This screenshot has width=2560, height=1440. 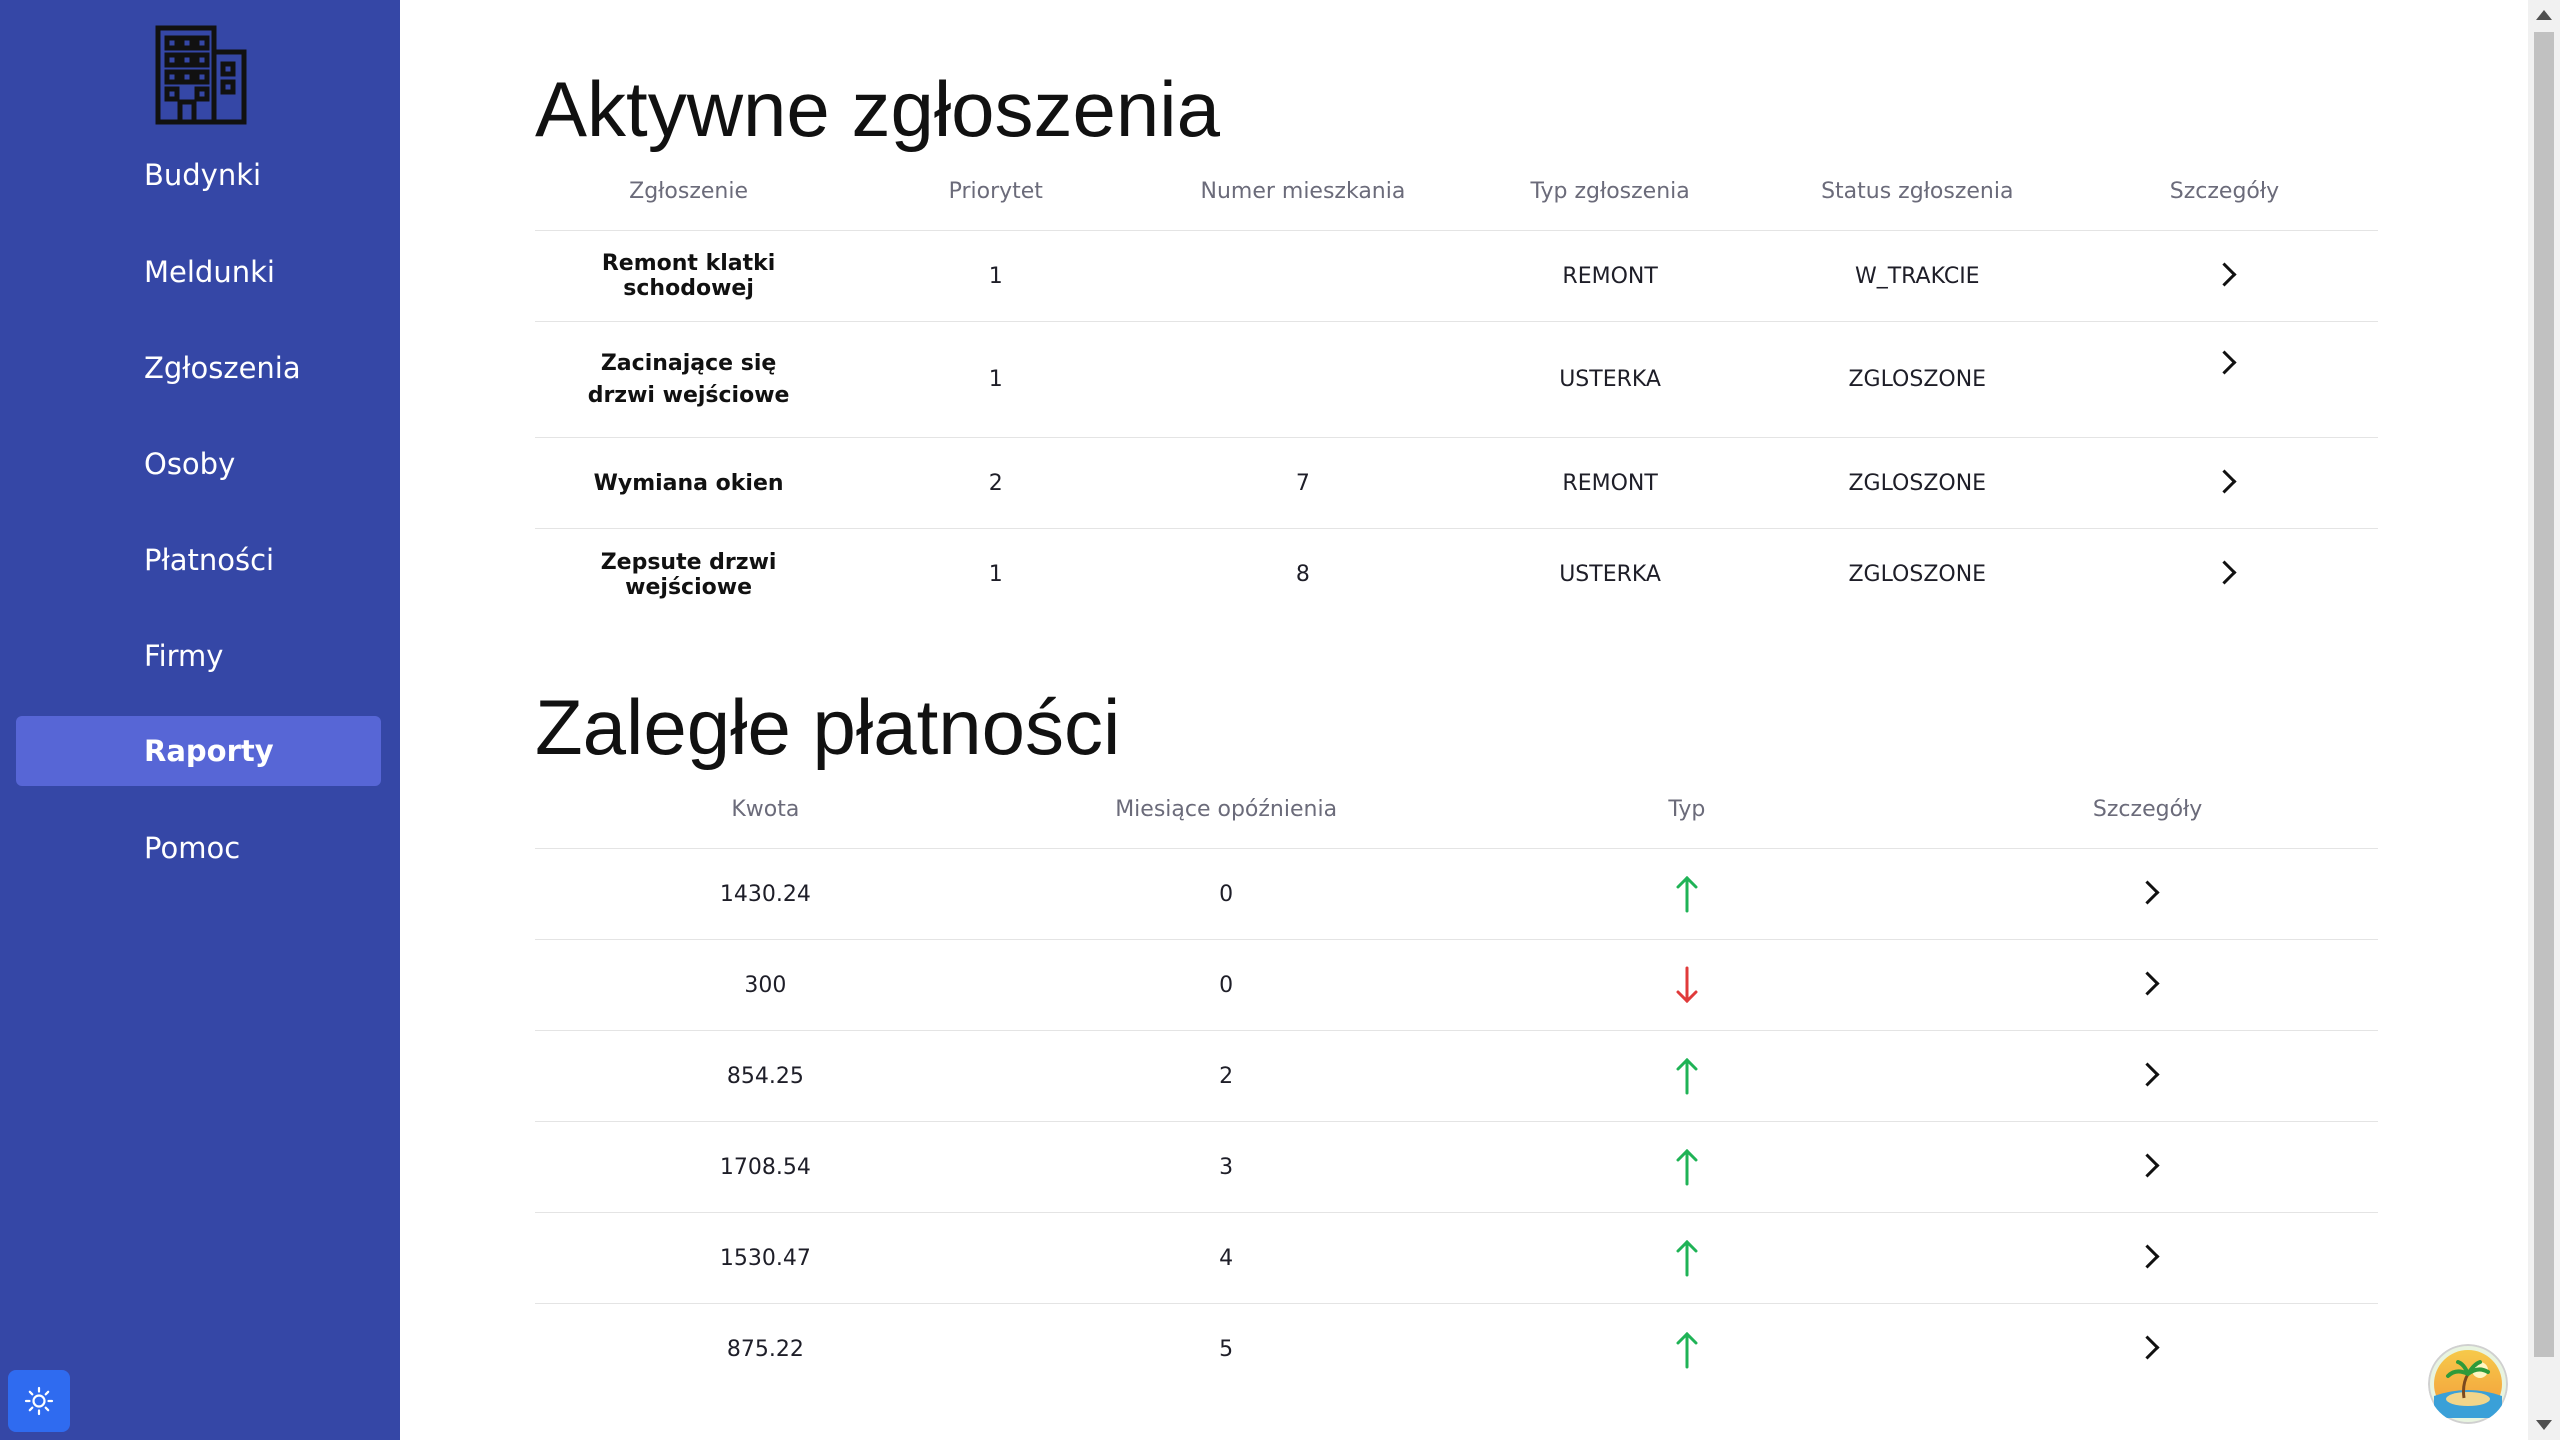 What do you see at coordinates (1226, 1076) in the screenshot?
I see `payment-months: 2` at bounding box center [1226, 1076].